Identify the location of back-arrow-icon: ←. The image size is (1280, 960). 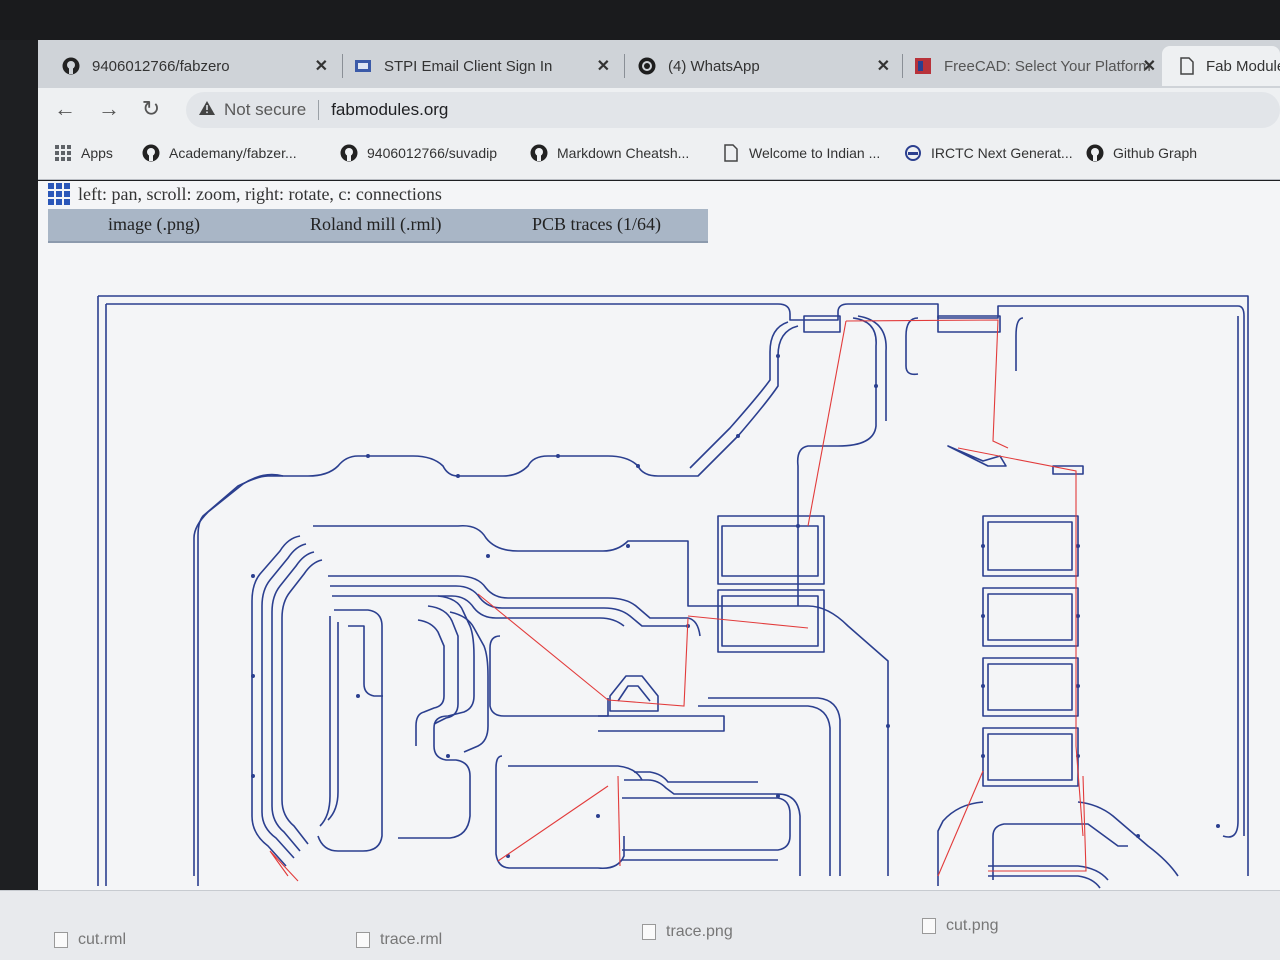
(65, 109).